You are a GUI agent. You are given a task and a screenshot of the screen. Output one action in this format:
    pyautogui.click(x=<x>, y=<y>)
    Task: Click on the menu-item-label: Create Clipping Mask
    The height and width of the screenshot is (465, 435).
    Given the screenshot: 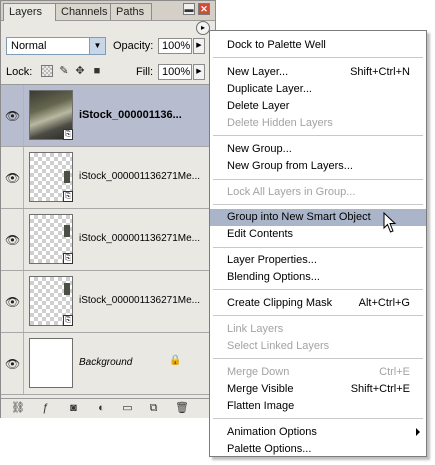 What is the action you would take?
    pyautogui.click(x=280, y=303)
    